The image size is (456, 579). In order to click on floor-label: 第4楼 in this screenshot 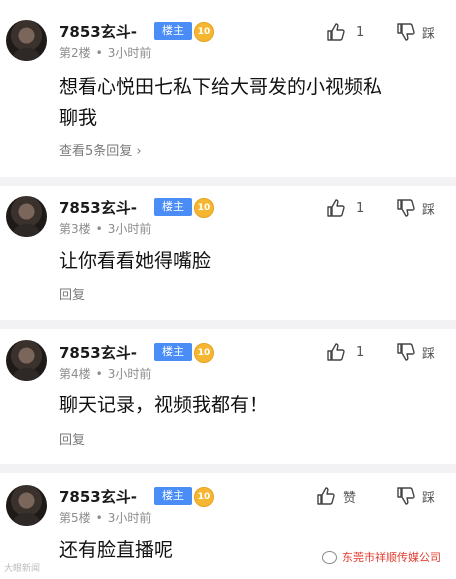, I will do `click(75, 374)`.